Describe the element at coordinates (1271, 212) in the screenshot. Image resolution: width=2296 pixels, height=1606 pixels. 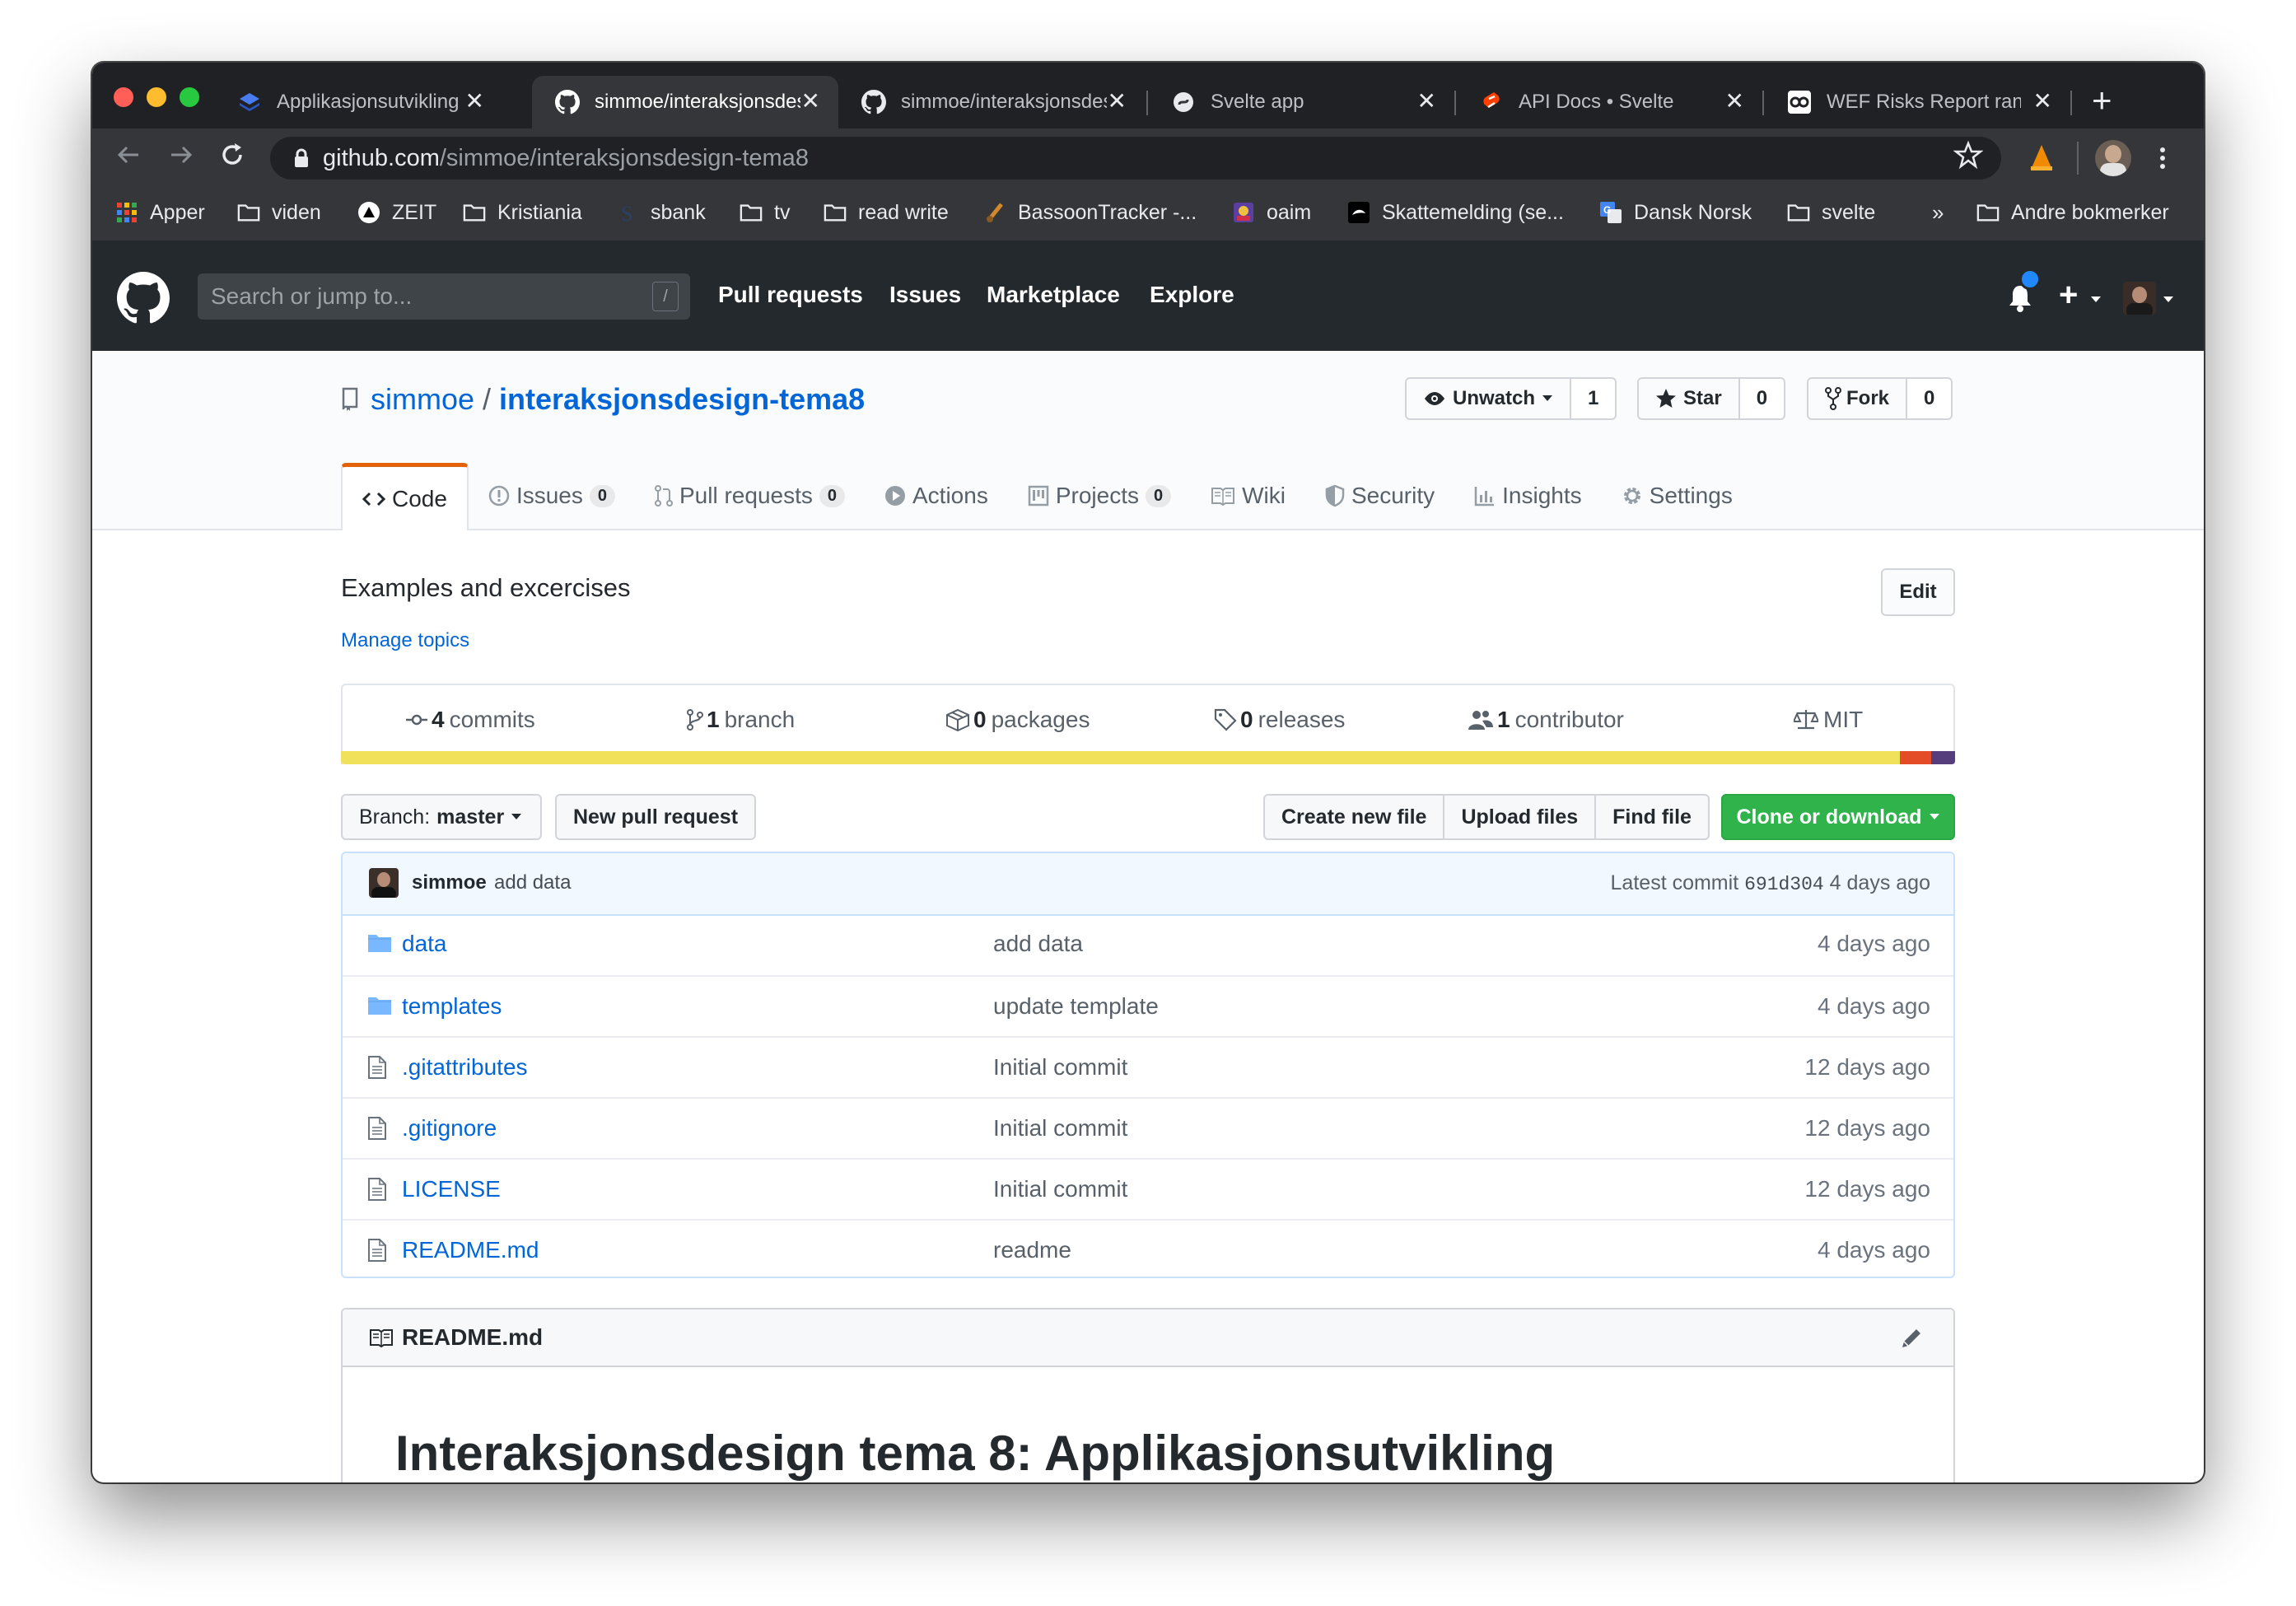
I see `bookmark-link: oaim` at that location.